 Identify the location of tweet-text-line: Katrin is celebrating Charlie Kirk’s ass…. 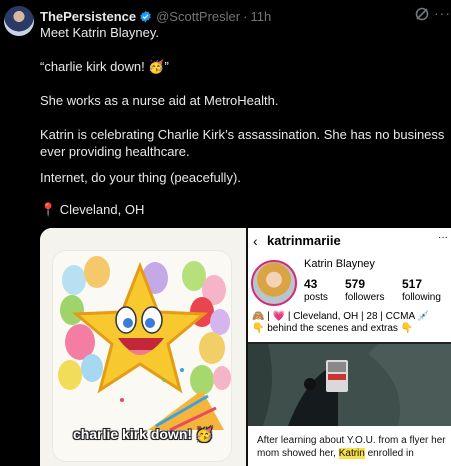
(242, 143).